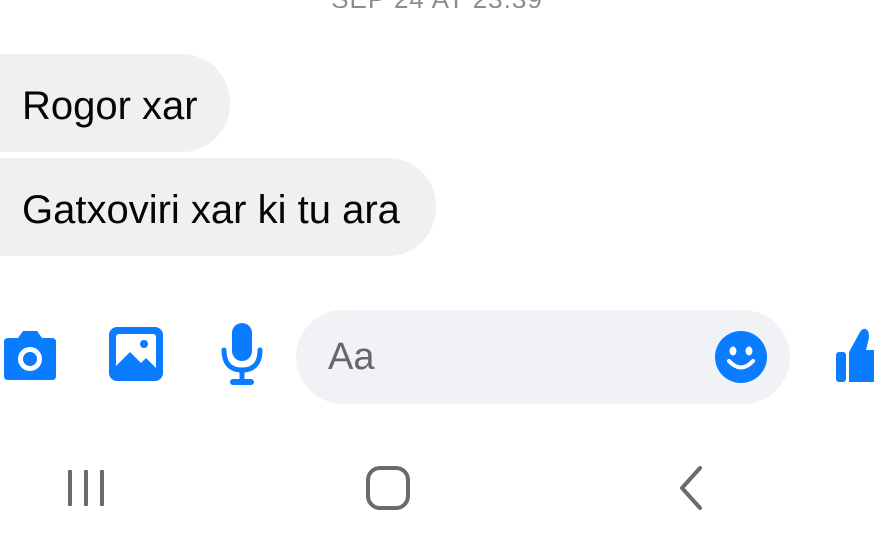  Describe the element at coordinates (690, 488) in the screenshot. I see `back-icon` at that location.